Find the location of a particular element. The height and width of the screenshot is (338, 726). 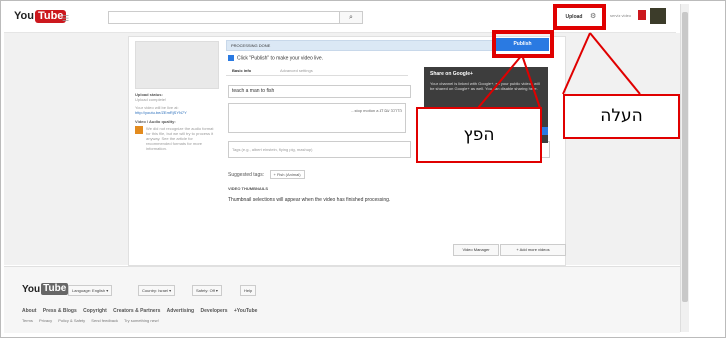

publish-callout: הפץ is located at coordinates (479, 135).